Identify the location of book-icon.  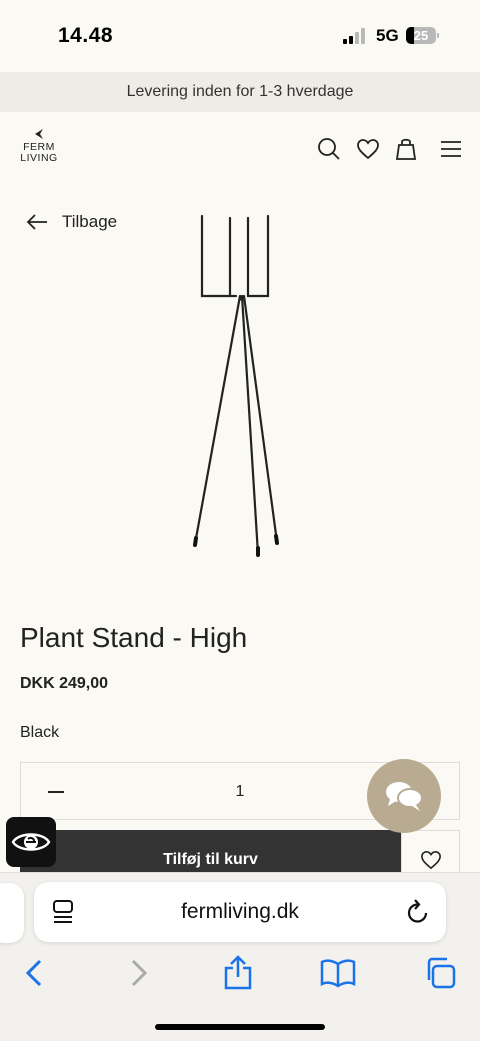
(338, 973).